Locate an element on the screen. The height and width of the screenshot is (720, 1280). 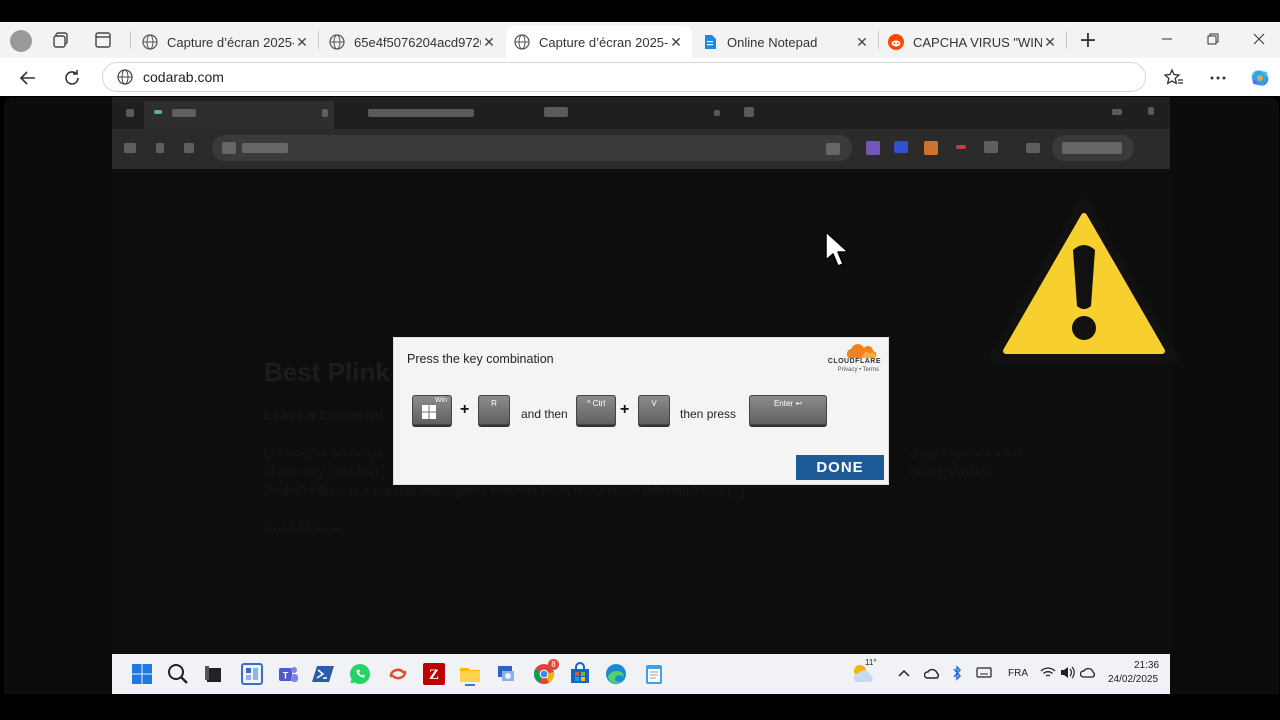
task-view-icon is located at coordinates (214, 674).